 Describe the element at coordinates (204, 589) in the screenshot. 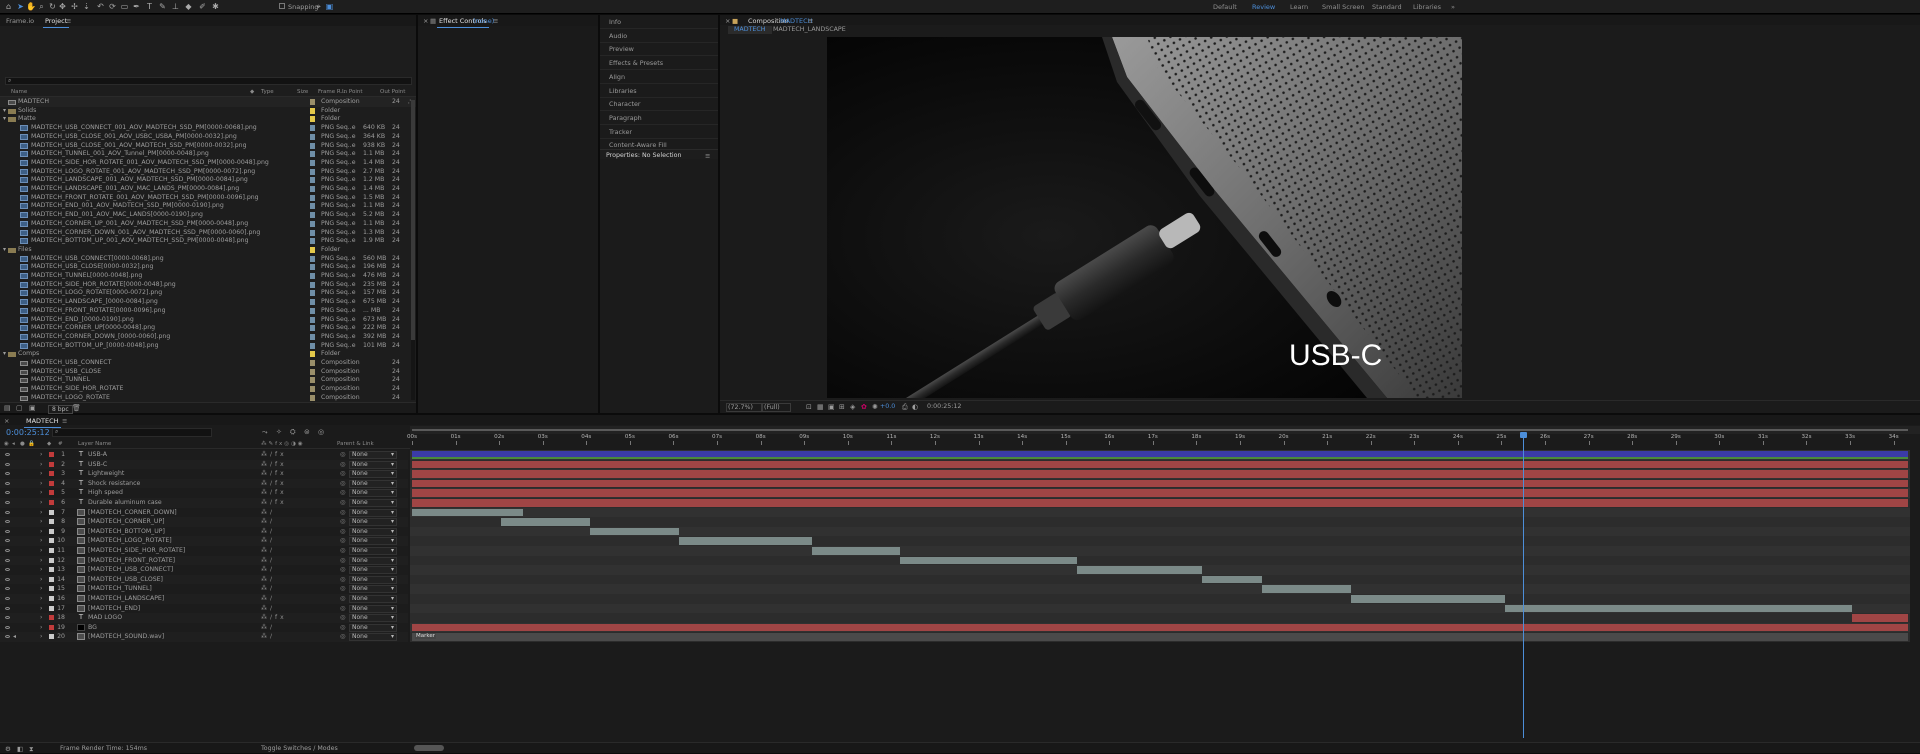

I see `layer-row: › 15 [MADTECH_TUNNEL] ⁂∕ ◎ None` at that location.